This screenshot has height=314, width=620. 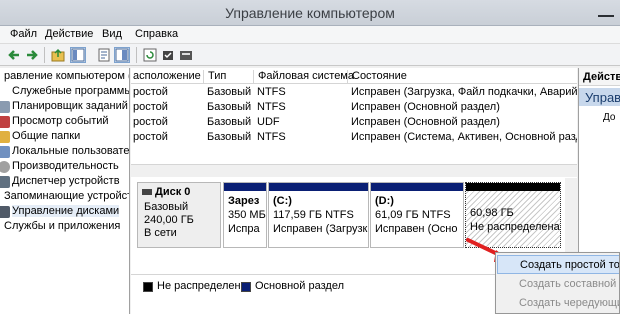 What do you see at coordinates (78, 55) in the screenshot?
I see `show-tree-icon` at bounding box center [78, 55].